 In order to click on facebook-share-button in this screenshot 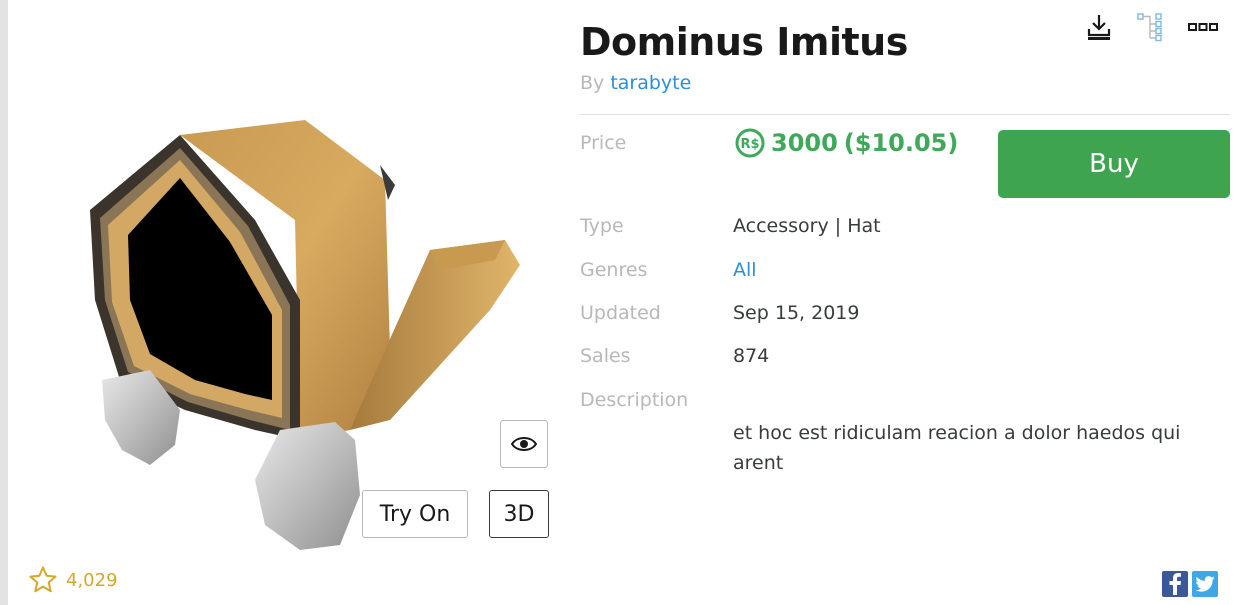, I will do `click(1175, 584)`.